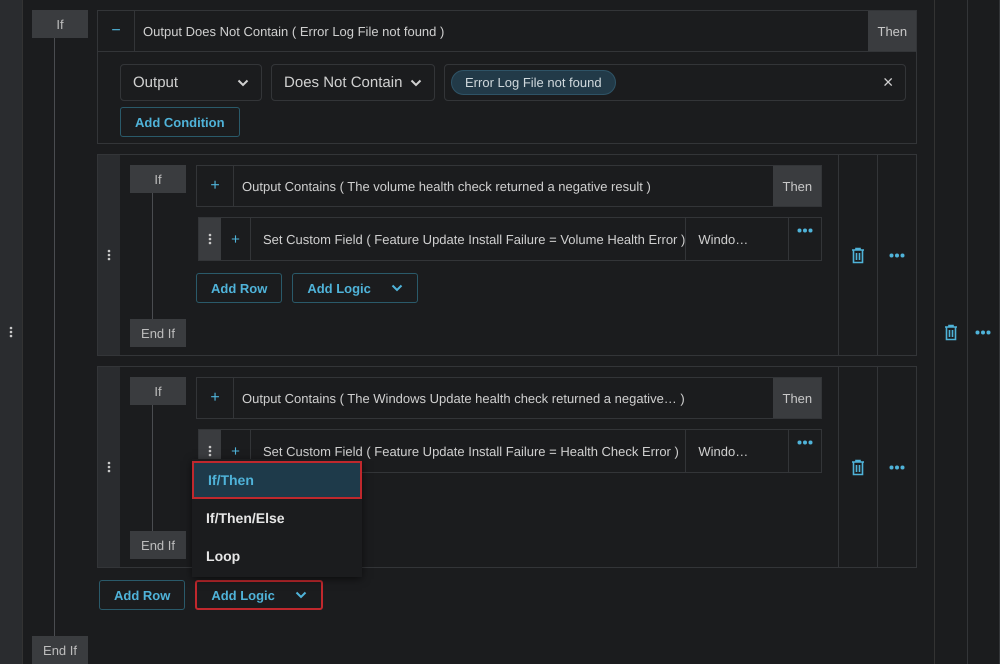 The height and width of the screenshot is (664, 1000). What do you see at coordinates (191, 82) in the screenshot?
I see `field-select: Output` at bounding box center [191, 82].